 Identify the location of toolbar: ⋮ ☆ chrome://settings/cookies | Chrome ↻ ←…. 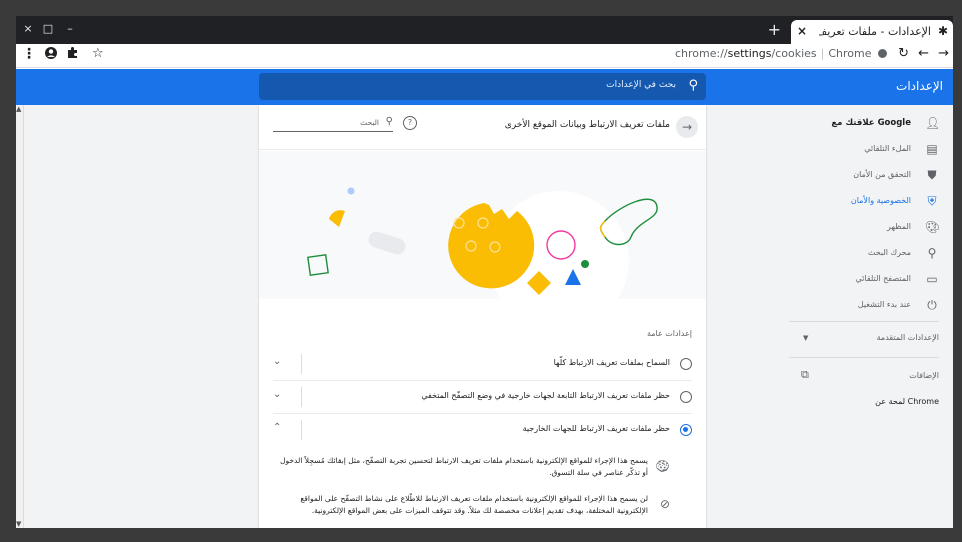
(484, 56).